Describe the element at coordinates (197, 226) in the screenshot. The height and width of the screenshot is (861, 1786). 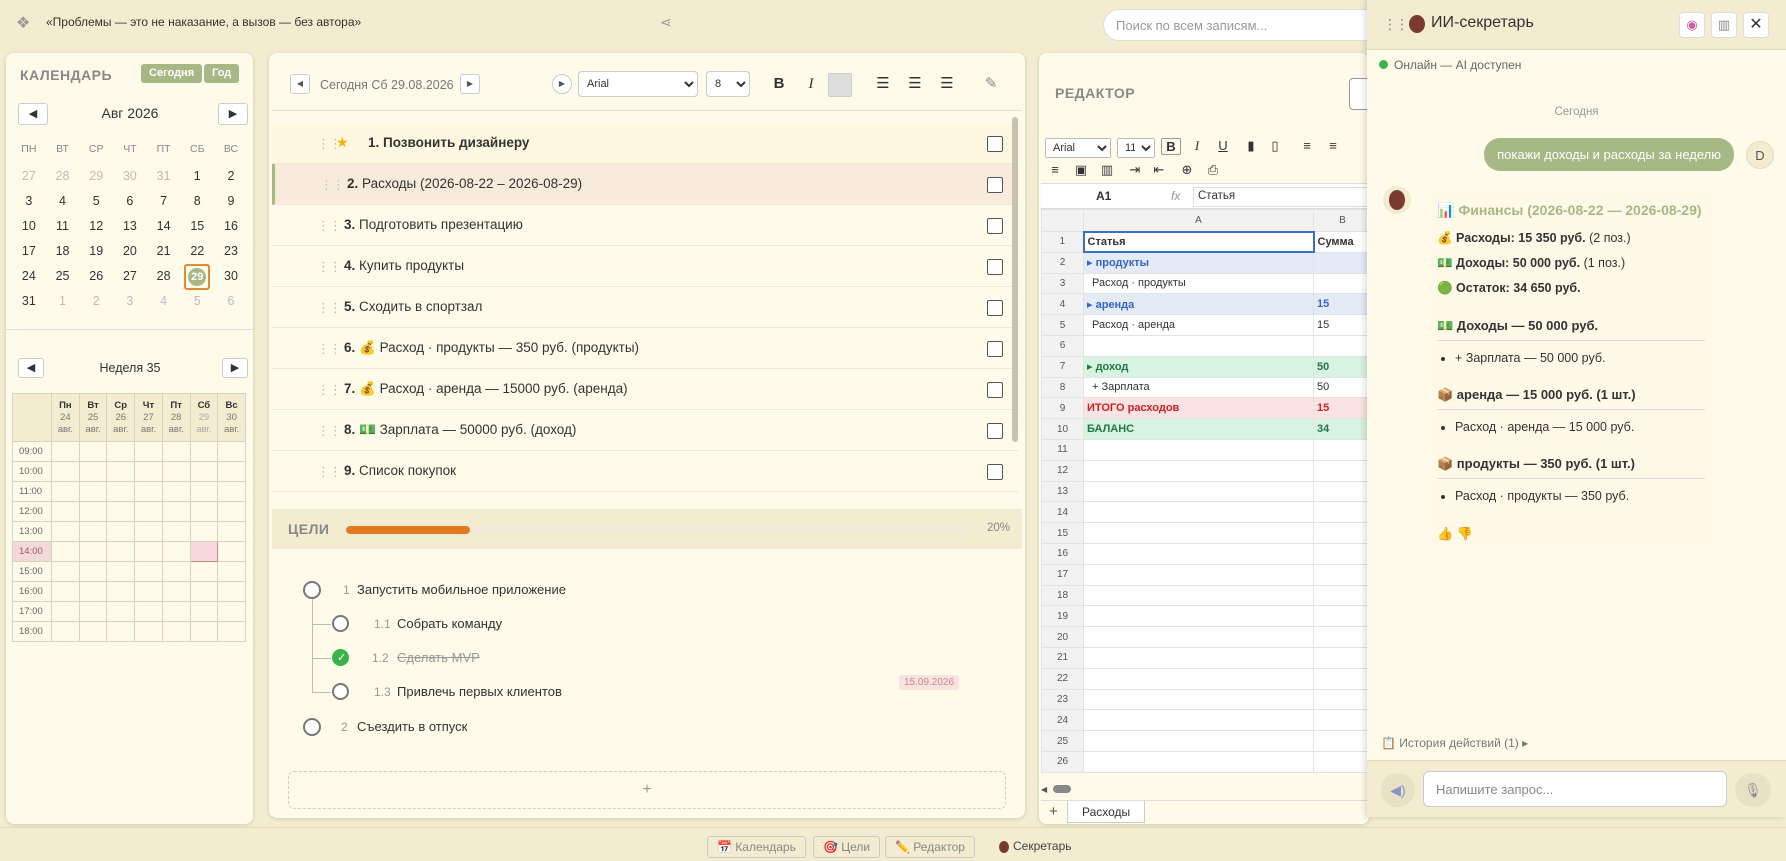
I see `calendar-day: 15` at that location.